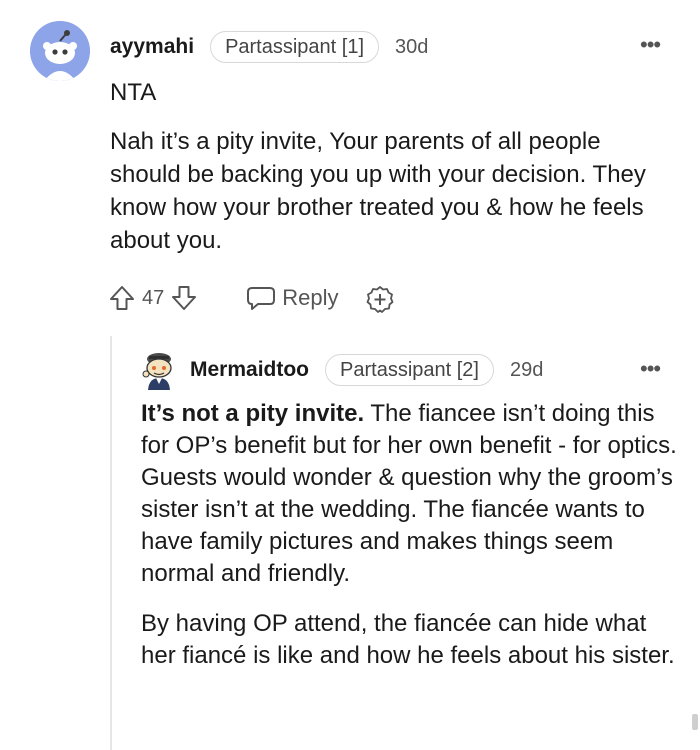  Describe the element at coordinates (122, 298) in the screenshot. I see `upvote-arrow-icon` at that location.